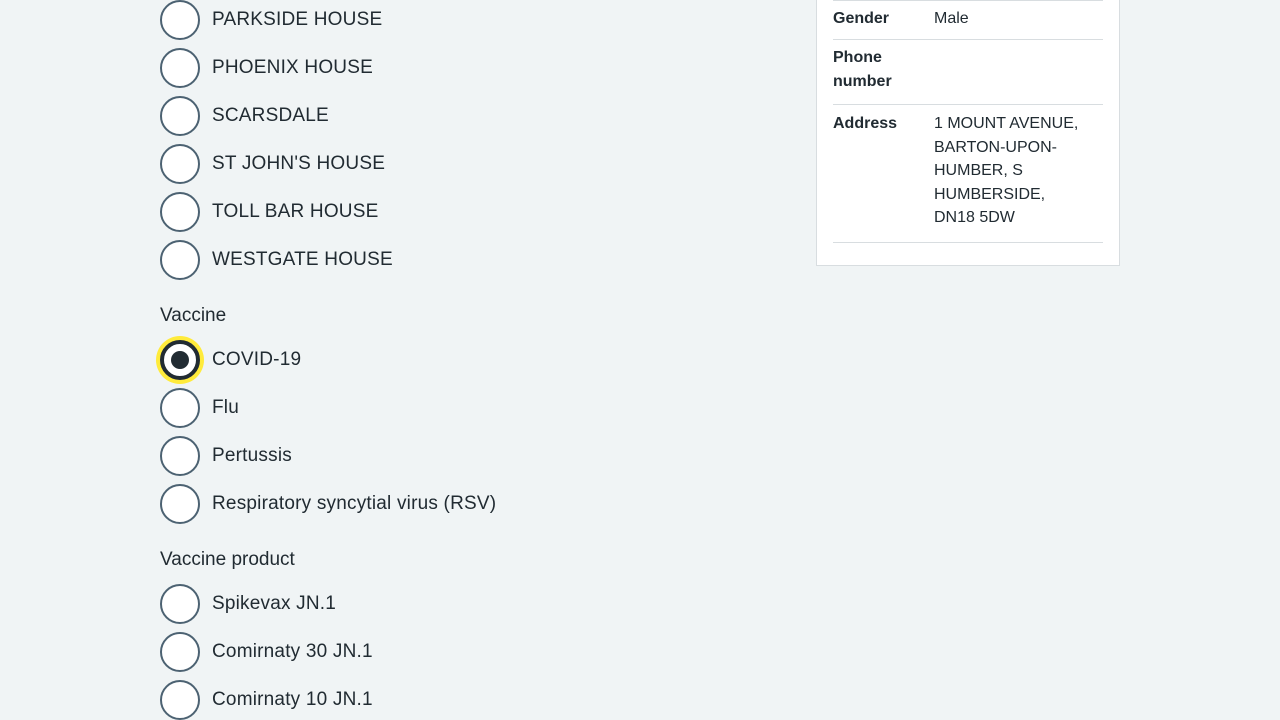 The height and width of the screenshot is (720, 1280). Describe the element at coordinates (295, 211) in the screenshot. I see `radio-label: TOLL BAR HOUSE` at that location.